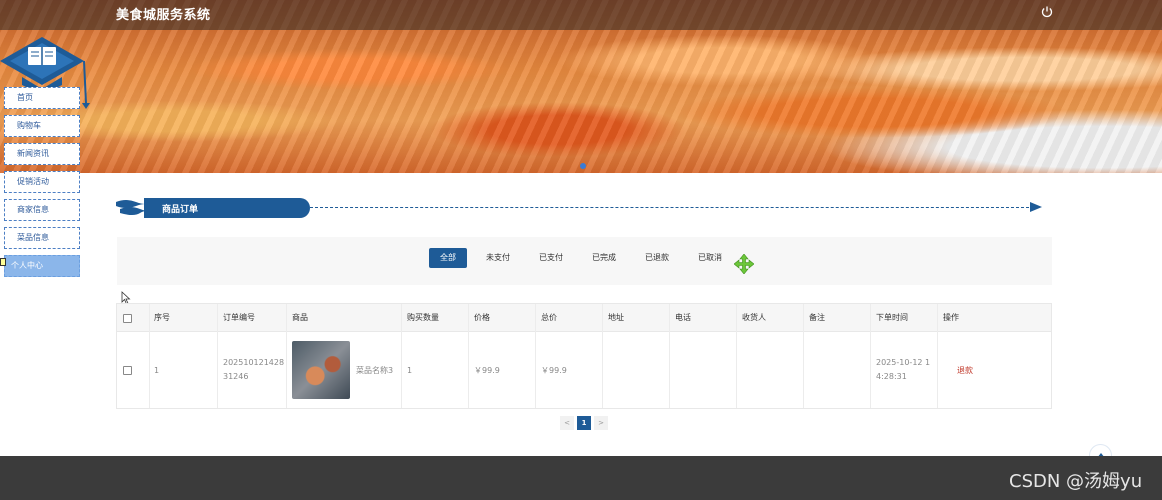  What do you see at coordinates (42, 210) in the screenshot?
I see `sidebar-item-merchants: 商家信息` at bounding box center [42, 210].